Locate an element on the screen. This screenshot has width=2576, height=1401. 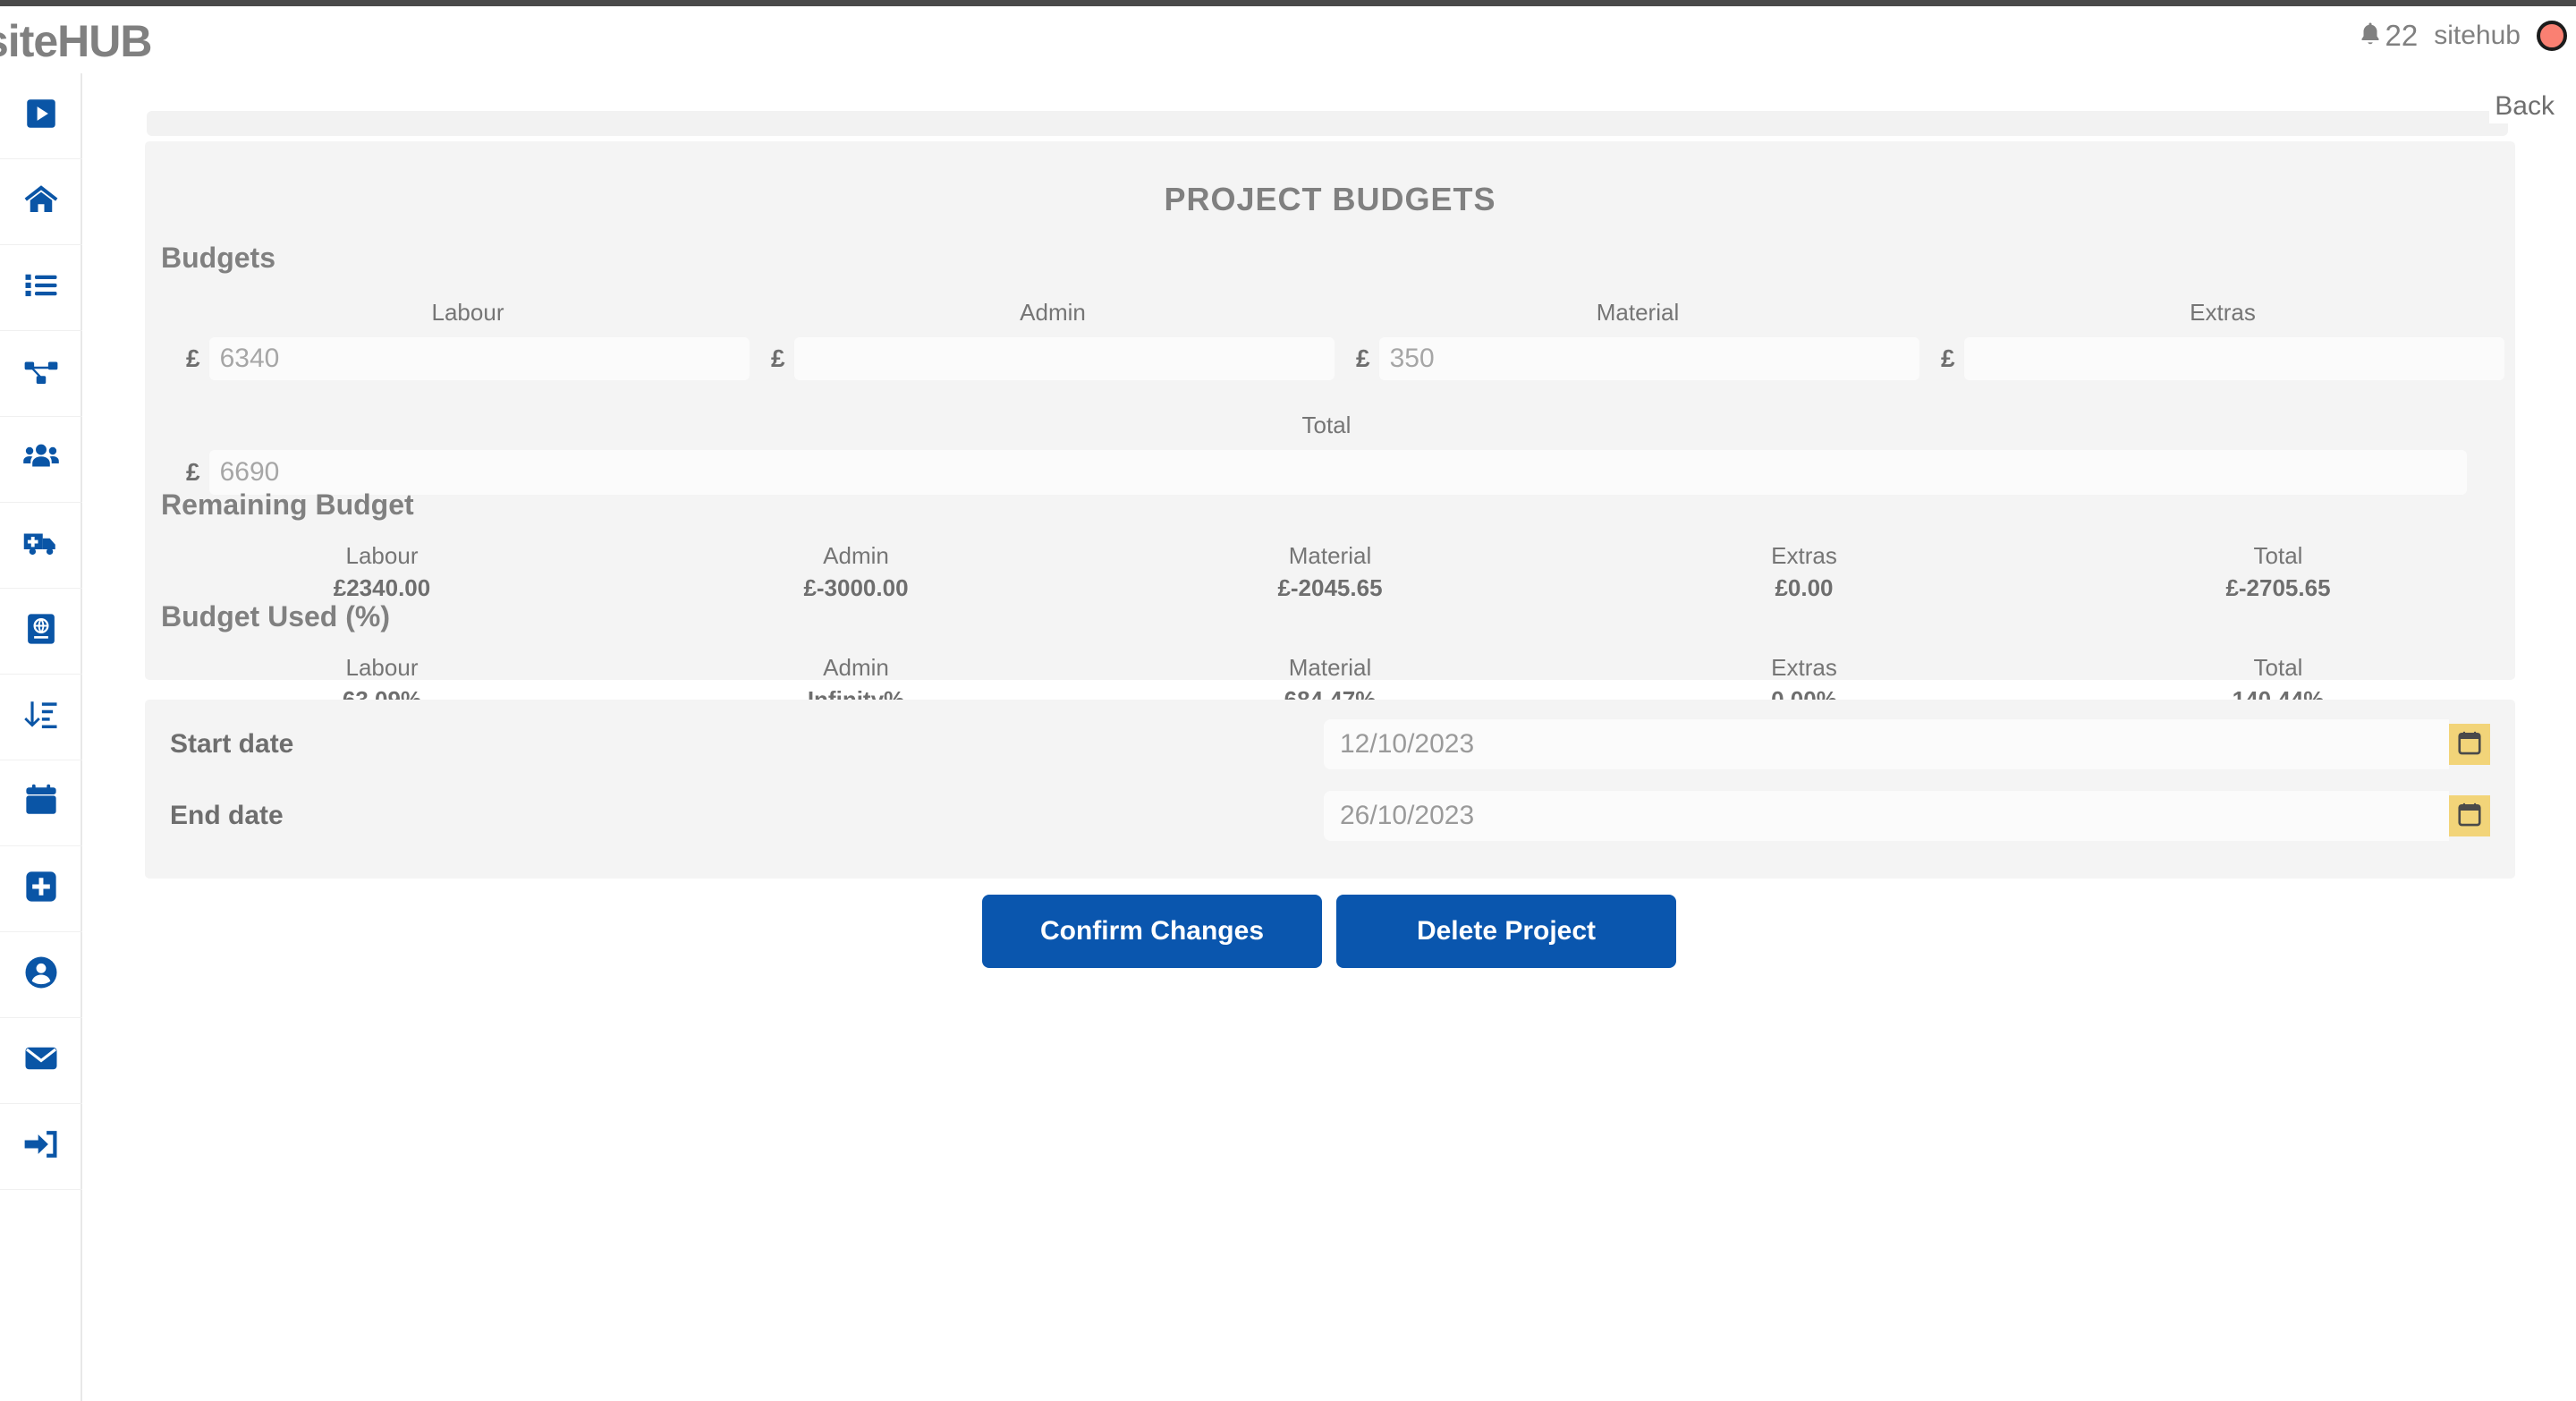
sidebar-item-messages is located at coordinates (41, 1061).